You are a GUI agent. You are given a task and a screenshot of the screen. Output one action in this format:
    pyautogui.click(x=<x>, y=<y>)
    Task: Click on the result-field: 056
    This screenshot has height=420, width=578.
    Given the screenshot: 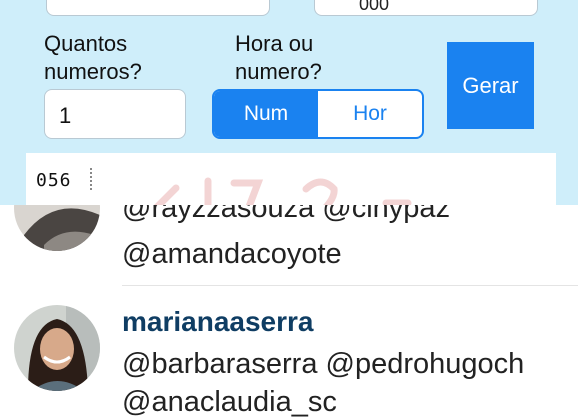 What is the action you would take?
    pyautogui.click(x=291, y=179)
    